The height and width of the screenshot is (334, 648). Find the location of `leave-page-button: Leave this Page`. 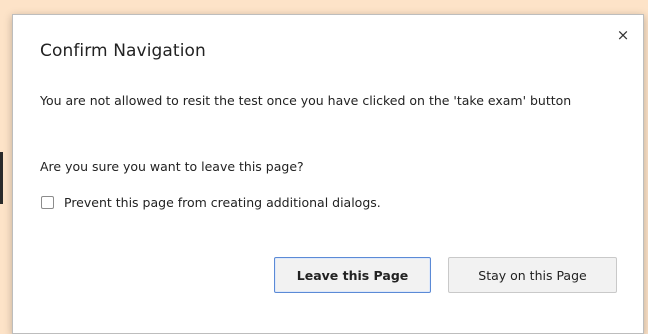

leave-page-button: Leave this Page is located at coordinates (352, 275).